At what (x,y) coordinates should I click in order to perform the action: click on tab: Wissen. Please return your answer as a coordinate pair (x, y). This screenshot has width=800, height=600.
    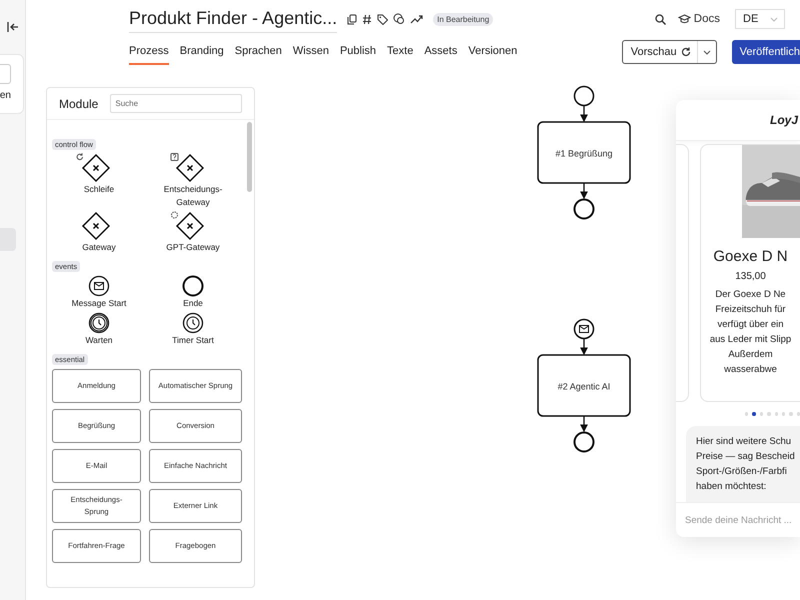
    Looking at the image, I should click on (310, 51).